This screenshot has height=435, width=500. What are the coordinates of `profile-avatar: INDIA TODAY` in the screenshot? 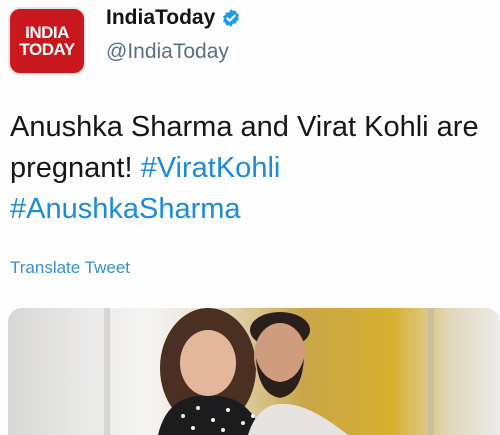 It's located at (47, 41).